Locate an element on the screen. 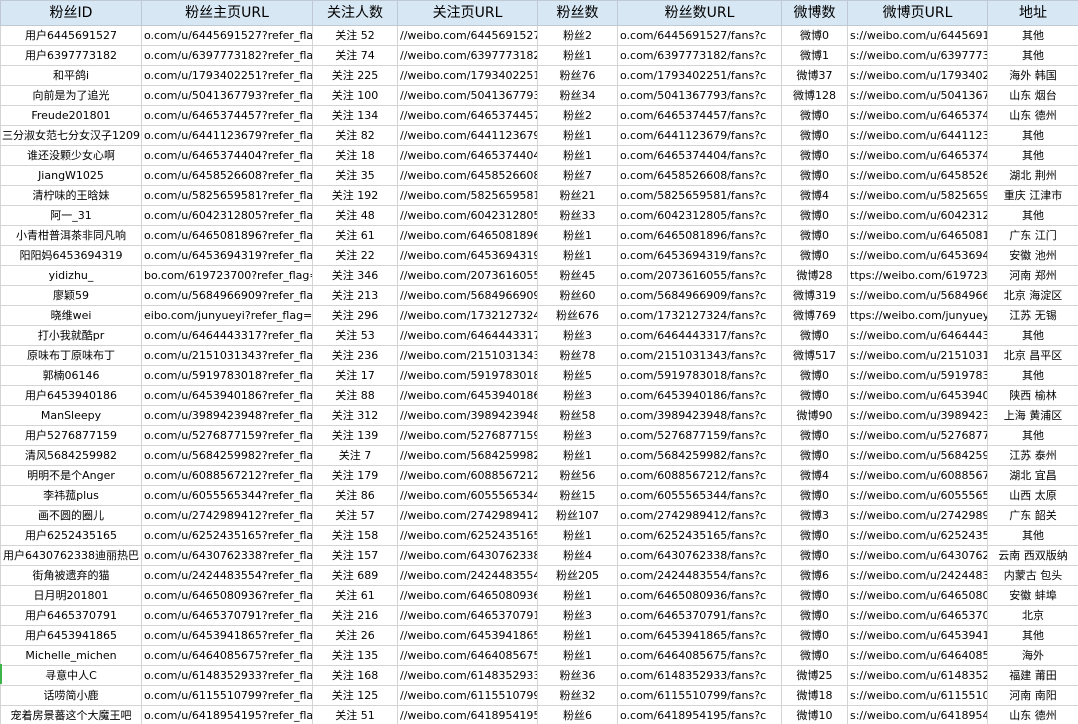 This screenshot has width=1078, height=724. cell-follow-url: //weibo.com/6464443317/t is located at coordinates (467, 335).